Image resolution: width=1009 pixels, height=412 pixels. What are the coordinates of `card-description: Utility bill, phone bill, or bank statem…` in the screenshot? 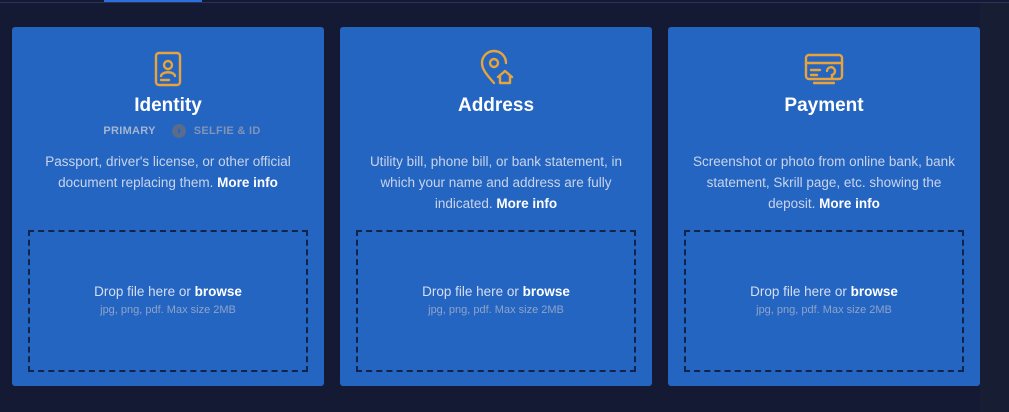 It's located at (496, 182).